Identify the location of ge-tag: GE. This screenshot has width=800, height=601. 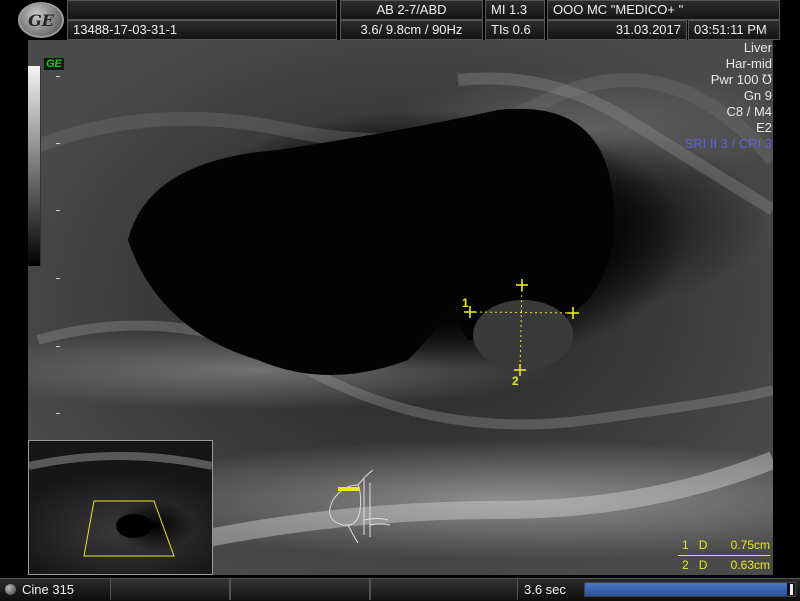
(54, 64).